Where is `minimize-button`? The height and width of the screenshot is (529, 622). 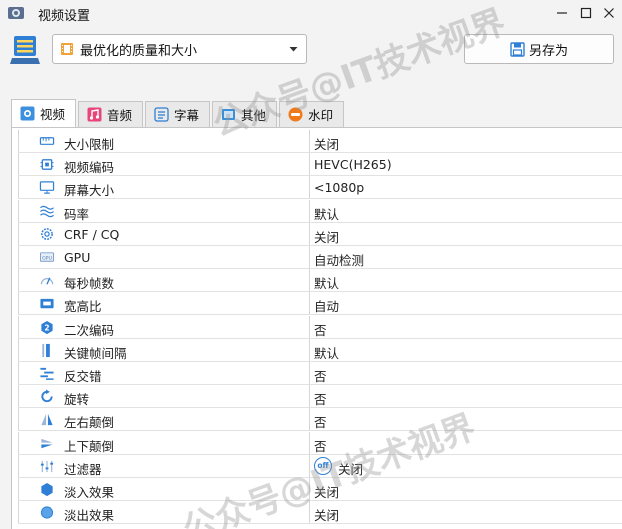 minimize-button is located at coordinates (562, 13).